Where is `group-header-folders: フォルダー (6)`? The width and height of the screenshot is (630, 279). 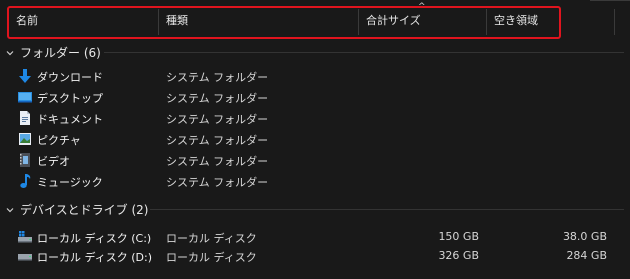 group-header-folders: フォルダー (6) is located at coordinates (53, 52).